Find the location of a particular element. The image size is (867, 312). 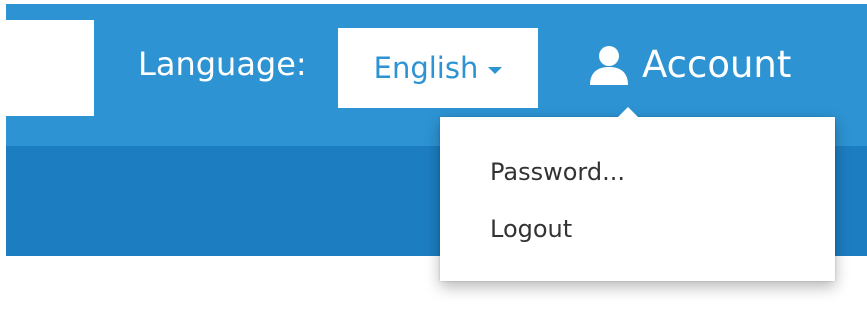

caret-down-icon is located at coordinates (495, 70).